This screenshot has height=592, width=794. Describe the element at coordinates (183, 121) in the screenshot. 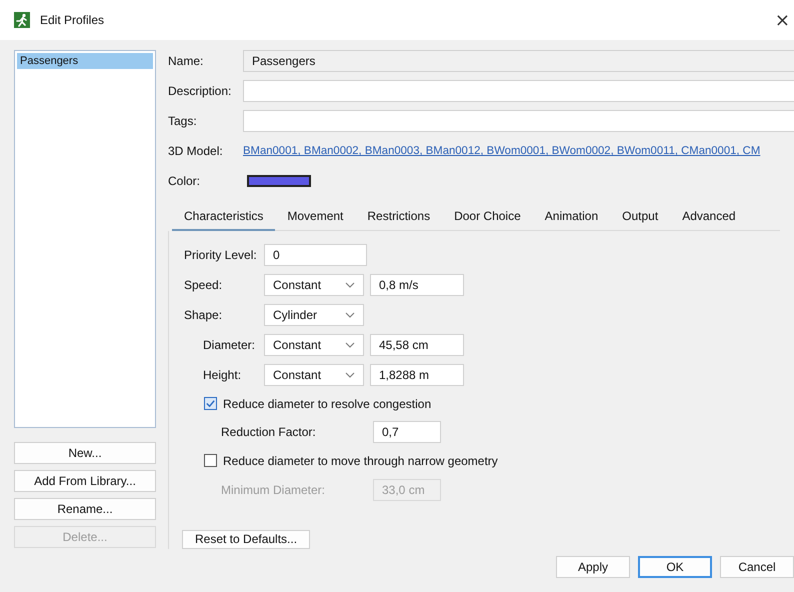

I see `field-label: Tags:` at that location.